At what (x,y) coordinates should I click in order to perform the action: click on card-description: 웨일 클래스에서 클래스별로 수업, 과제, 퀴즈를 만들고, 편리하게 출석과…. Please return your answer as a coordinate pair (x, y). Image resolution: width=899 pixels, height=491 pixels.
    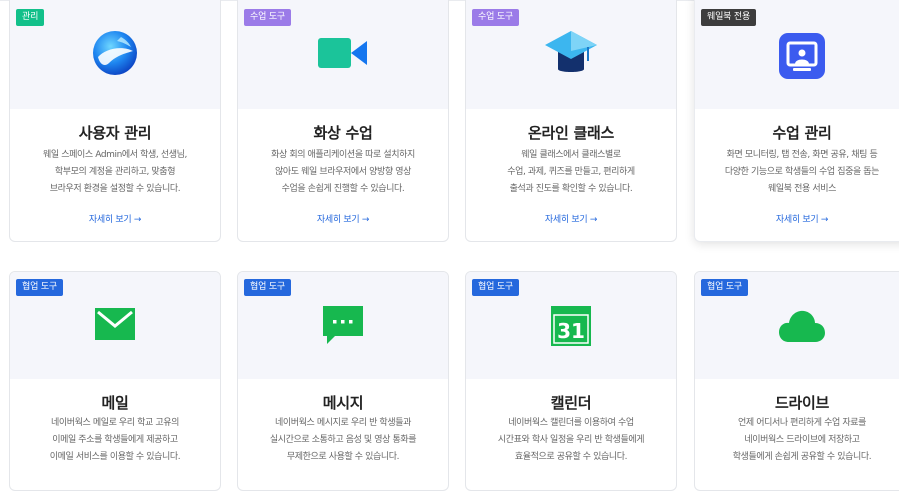
    Looking at the image, I should click on (571, 172).